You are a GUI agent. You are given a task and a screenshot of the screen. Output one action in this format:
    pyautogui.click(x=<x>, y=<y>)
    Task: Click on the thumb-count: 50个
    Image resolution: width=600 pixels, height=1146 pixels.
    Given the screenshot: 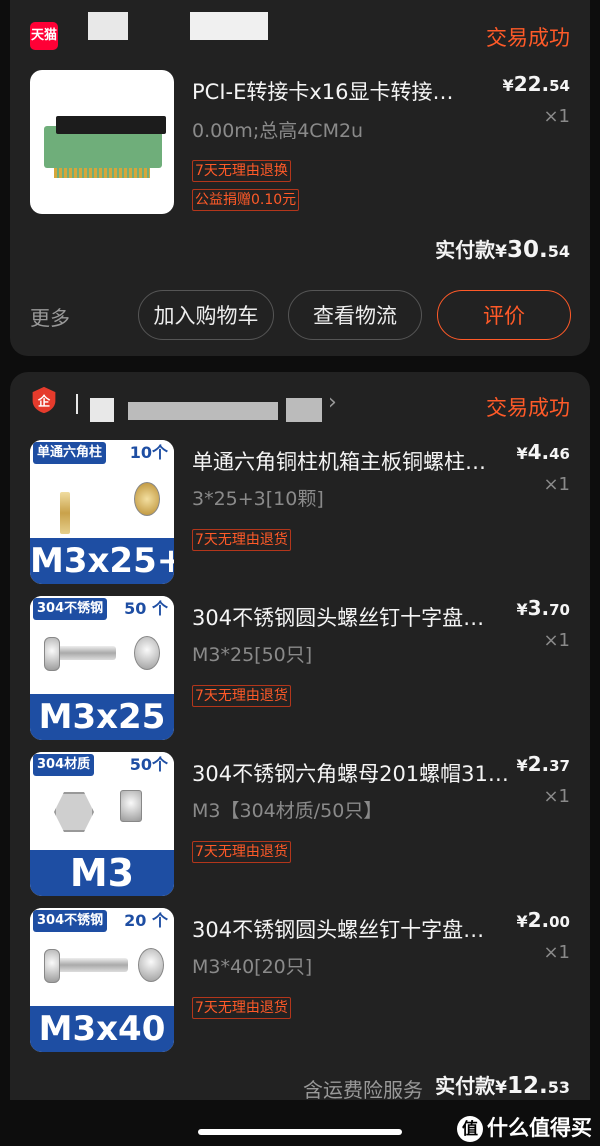 What is the action you would take?
    pyautogui.click(x=148, y=764)
    